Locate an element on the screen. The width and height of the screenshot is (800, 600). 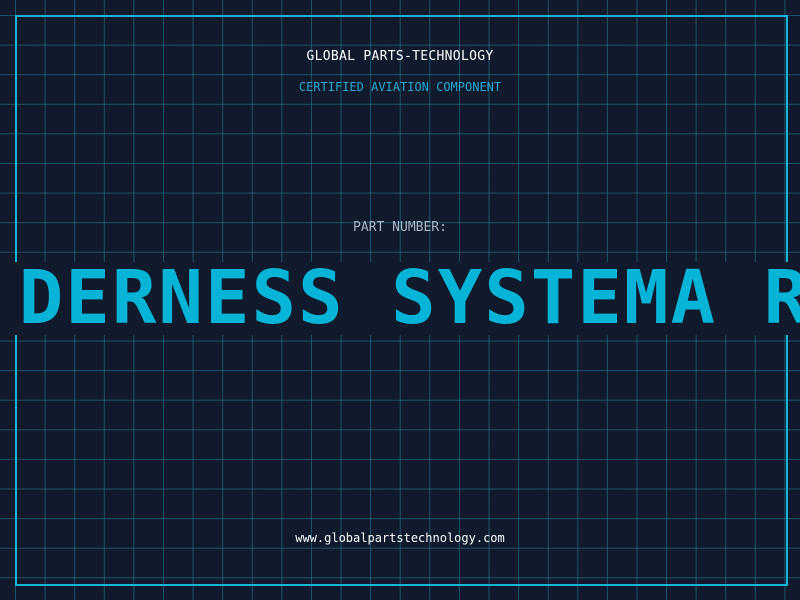
part-number-label: PART NUMBER: is located at coordinates (400, 227).